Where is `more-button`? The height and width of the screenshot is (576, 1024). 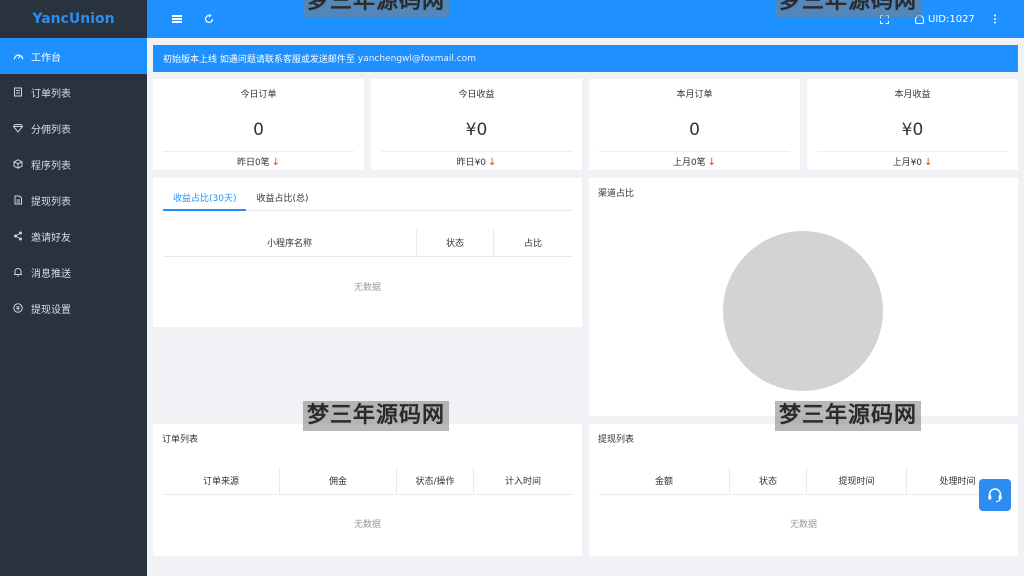
more-button is located at coordinates (995, 19).